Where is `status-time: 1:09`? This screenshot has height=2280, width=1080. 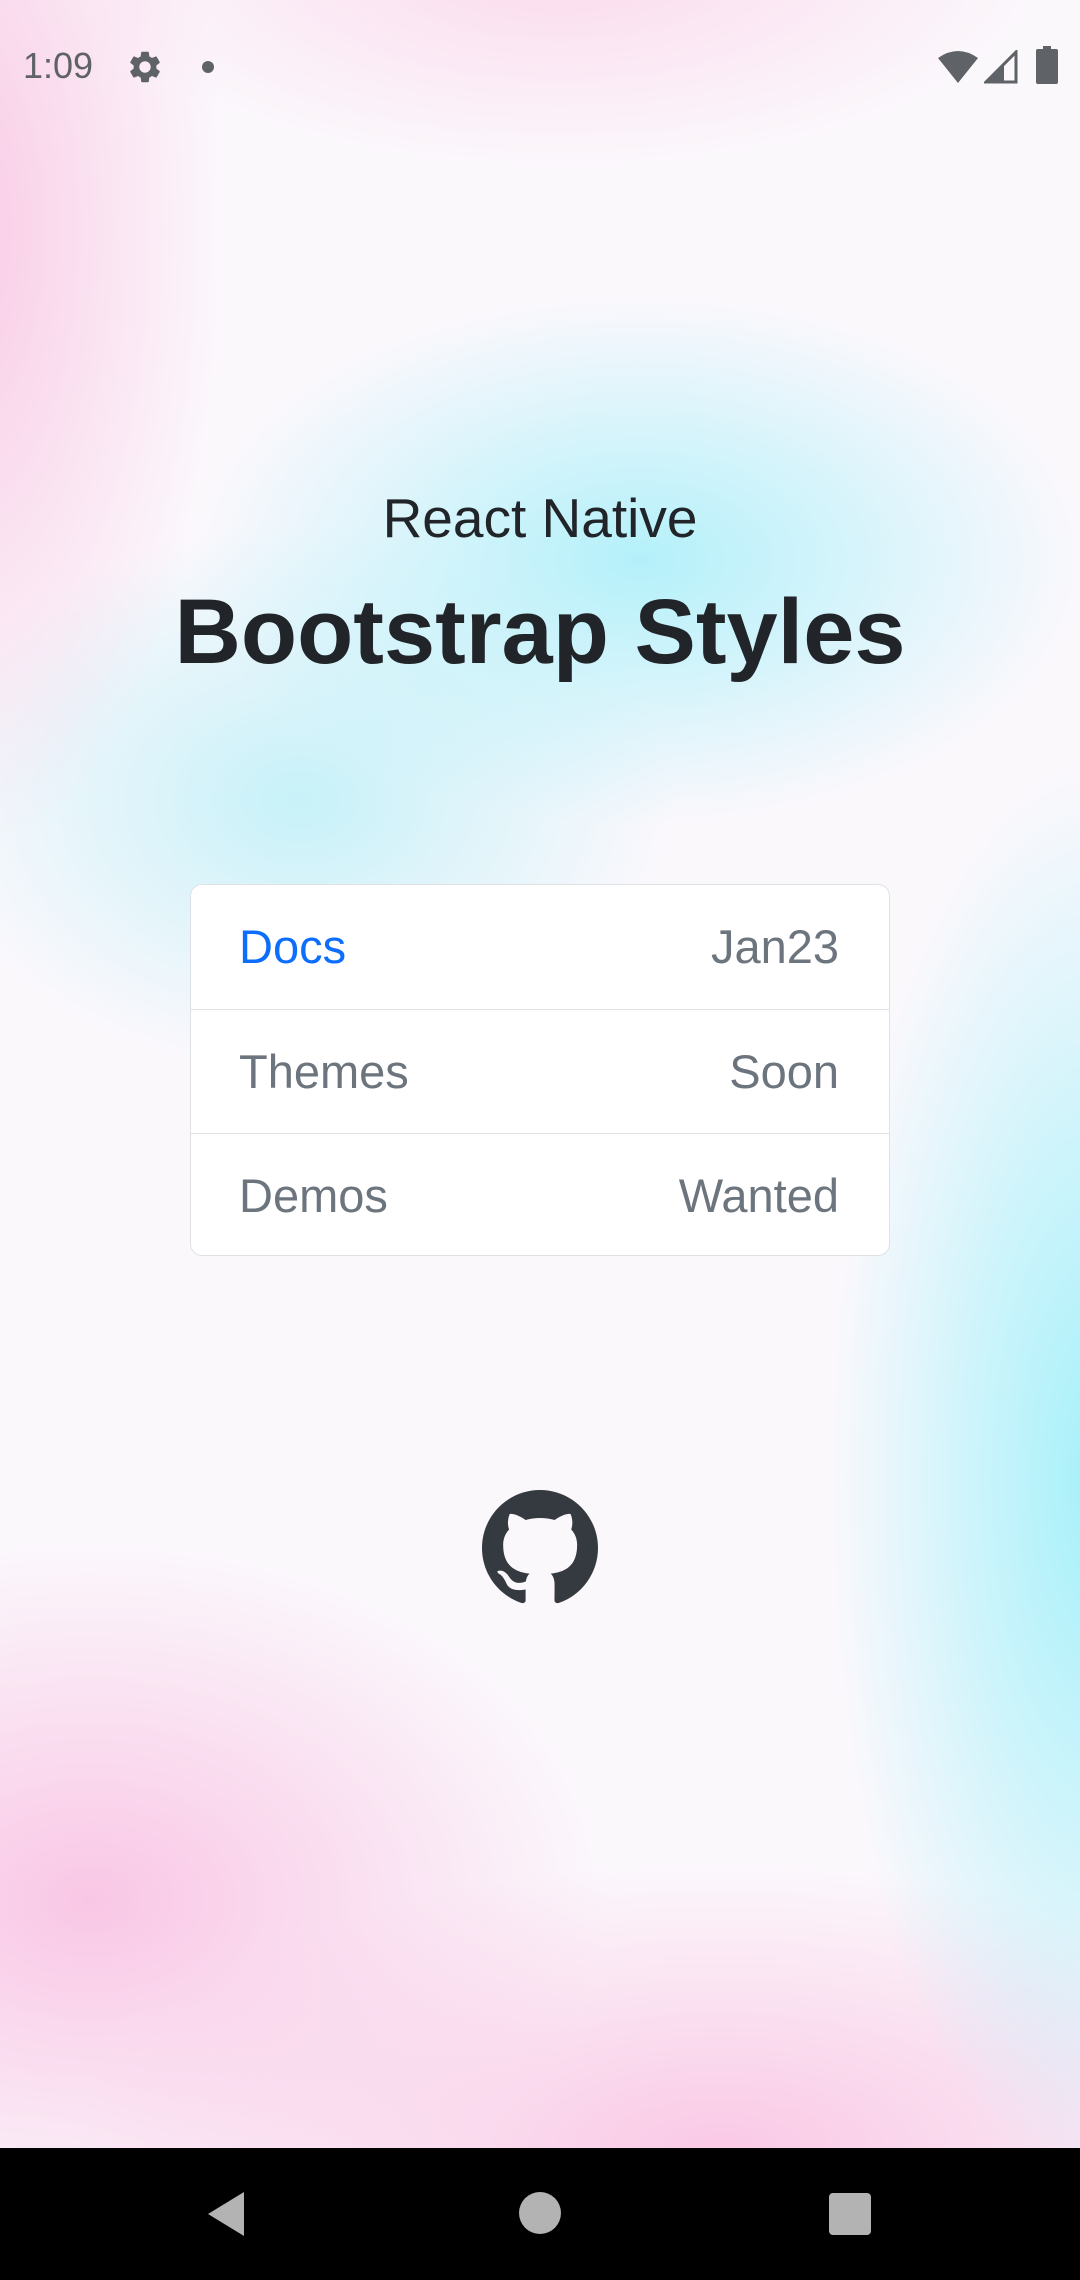 status-time: 1:09 is located at coordinates (58, 65).